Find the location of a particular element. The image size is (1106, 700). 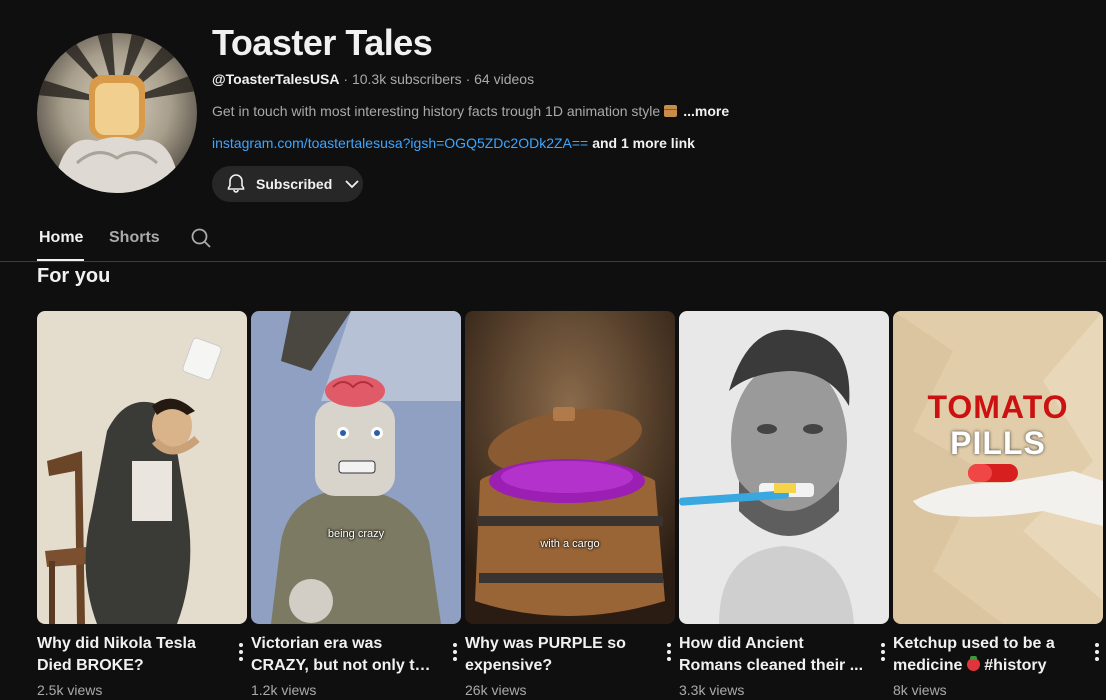

tomato-icon is located at coordinates (973, 663).